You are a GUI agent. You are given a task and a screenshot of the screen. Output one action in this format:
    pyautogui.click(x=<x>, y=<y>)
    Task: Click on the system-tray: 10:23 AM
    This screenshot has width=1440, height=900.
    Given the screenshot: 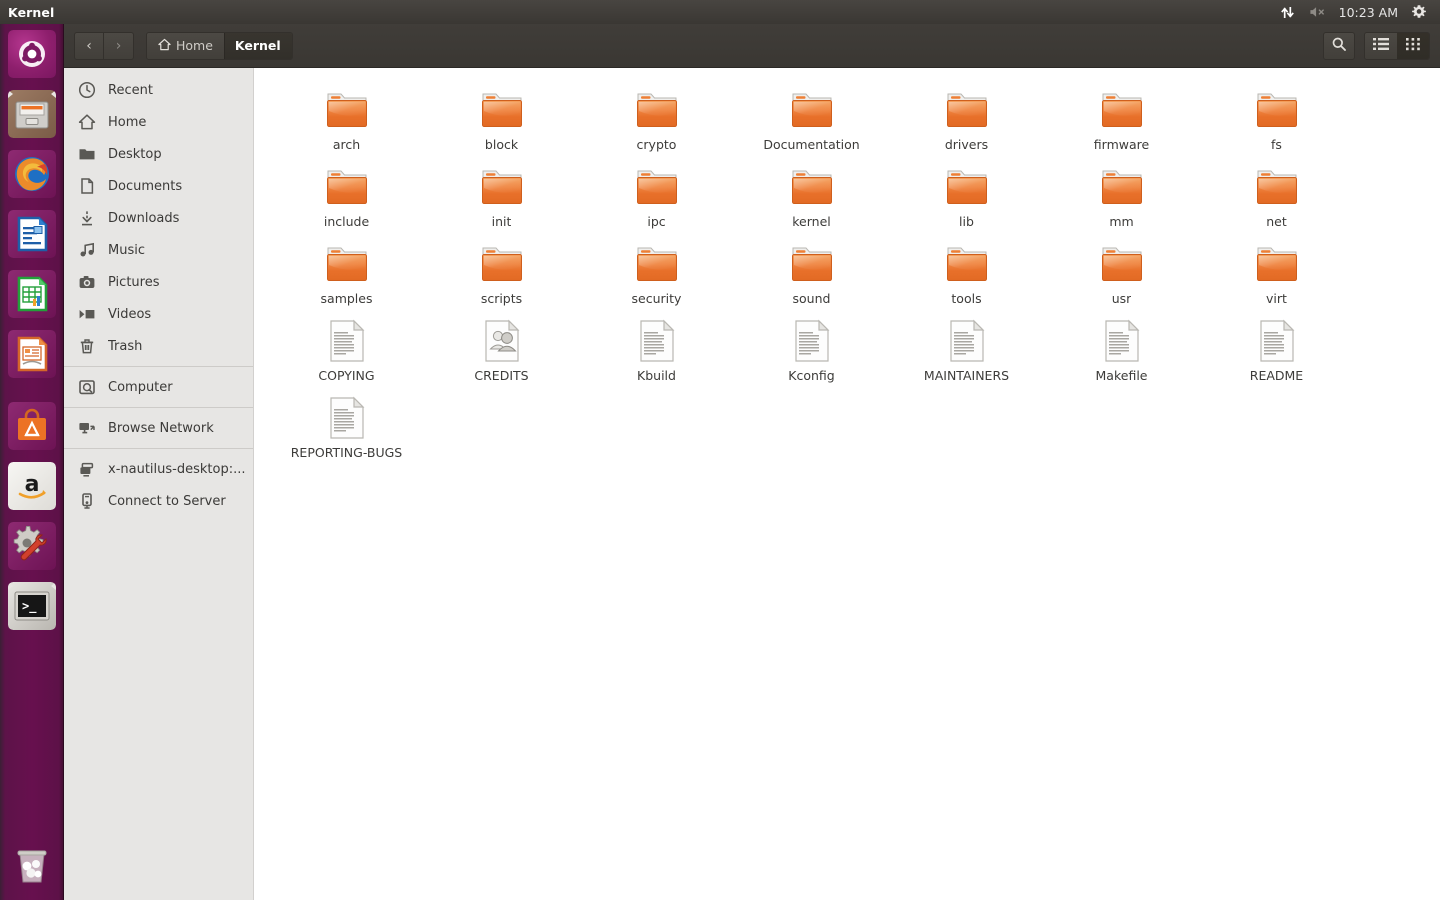 What is the action you would take?
    pyautogui.click(x=1356, y=12)
    